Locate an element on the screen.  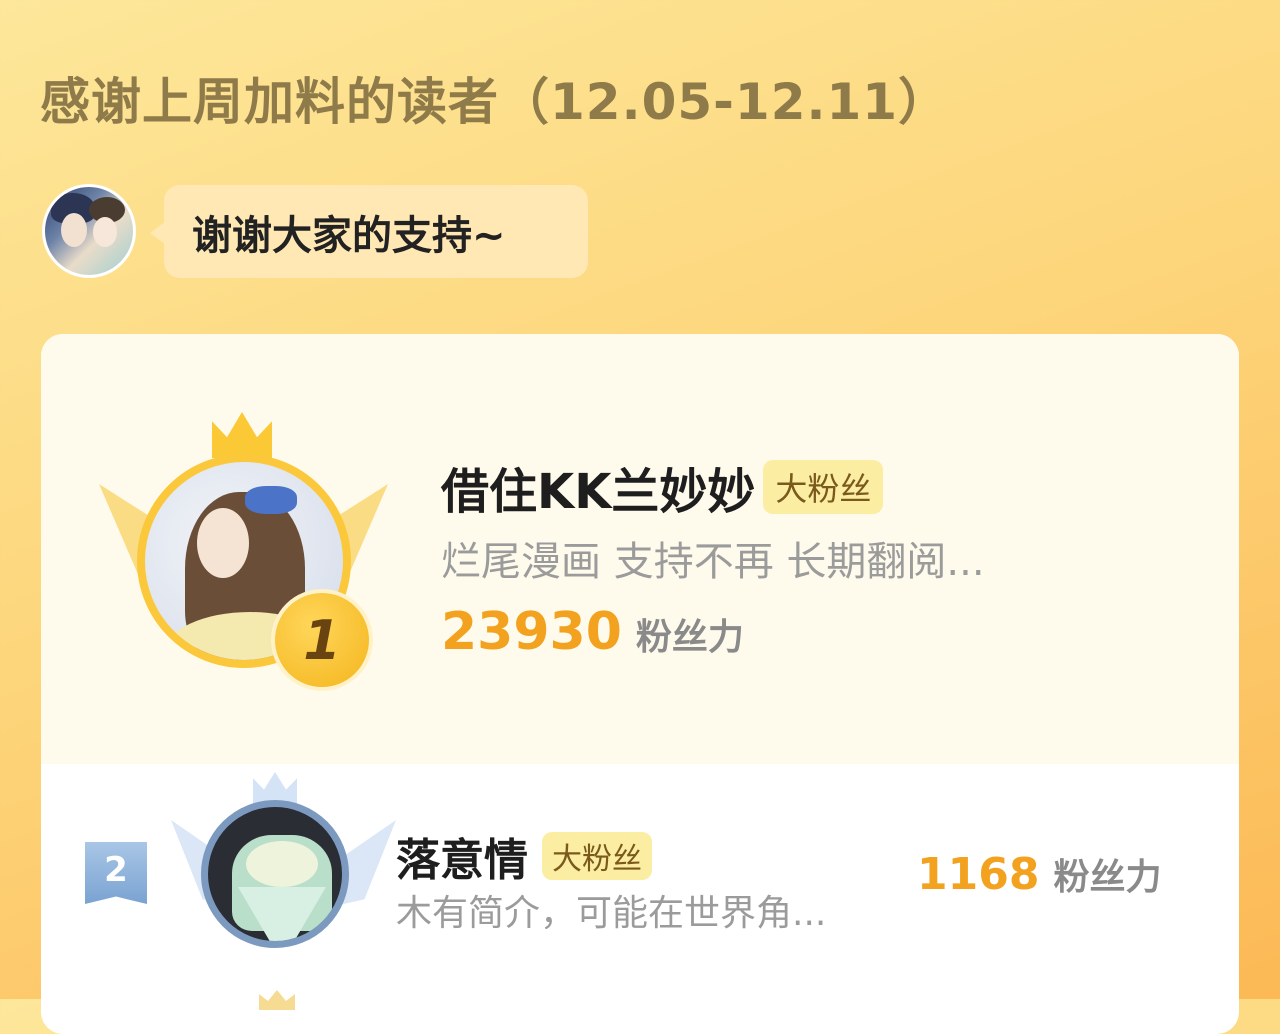
fan-power-value-1: 23930 is located at coordinates (531, 632).